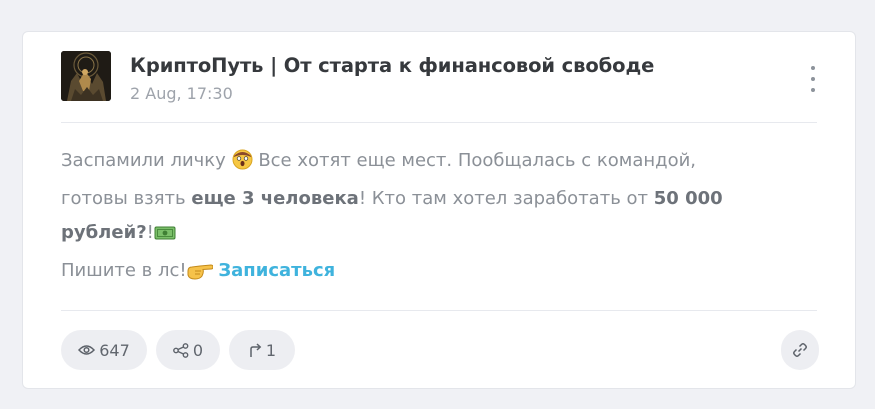 The width and height of the screenshot is (875, 409). I want to click on forwards-count: 1, so click(271, 350).